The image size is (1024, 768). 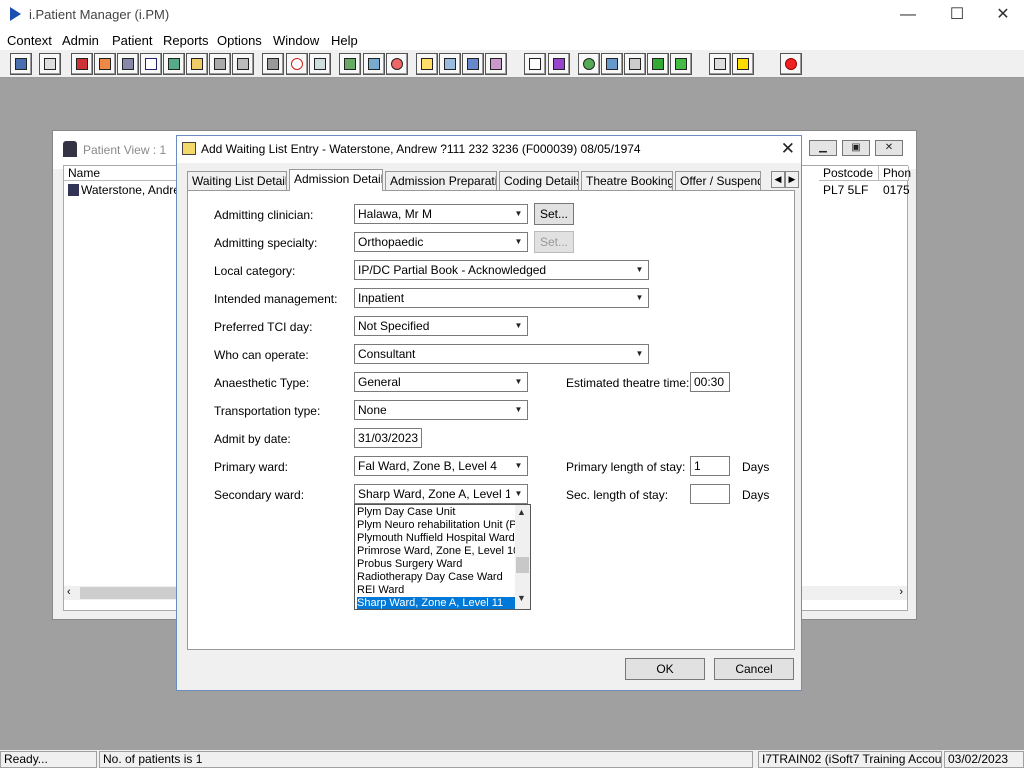 What do you see at coordinates (521, 598) in the screenshot?
I see `scroll-down-icon: ▼` at bounding box center [521, 598].